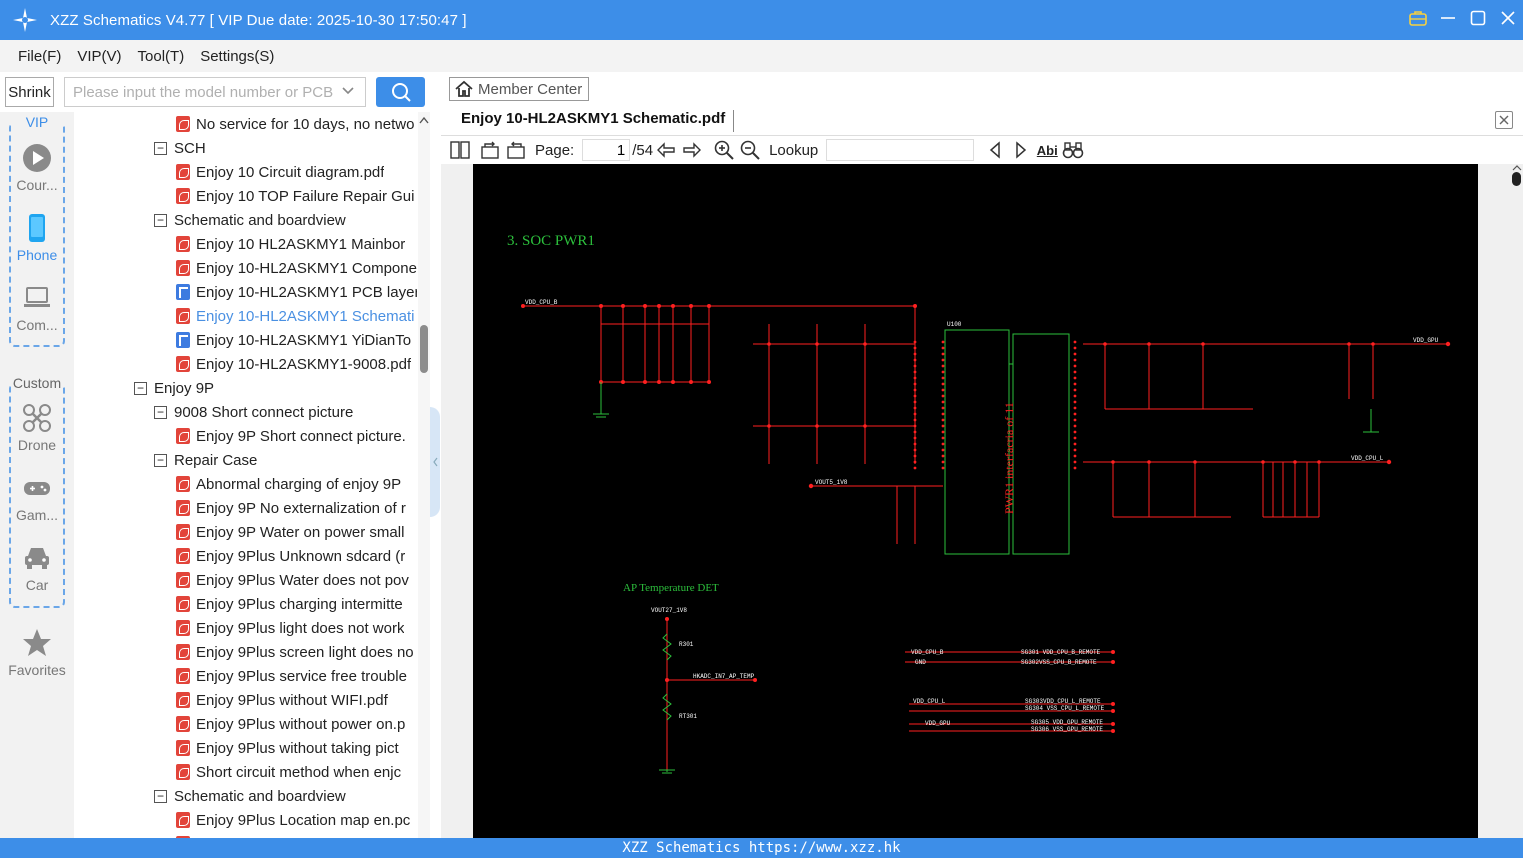 The image size is (1523, 858). What do you see at coordinates (460, 150) in the screenshot?
I see `two-page-icon` at bounding box center [460, 150].